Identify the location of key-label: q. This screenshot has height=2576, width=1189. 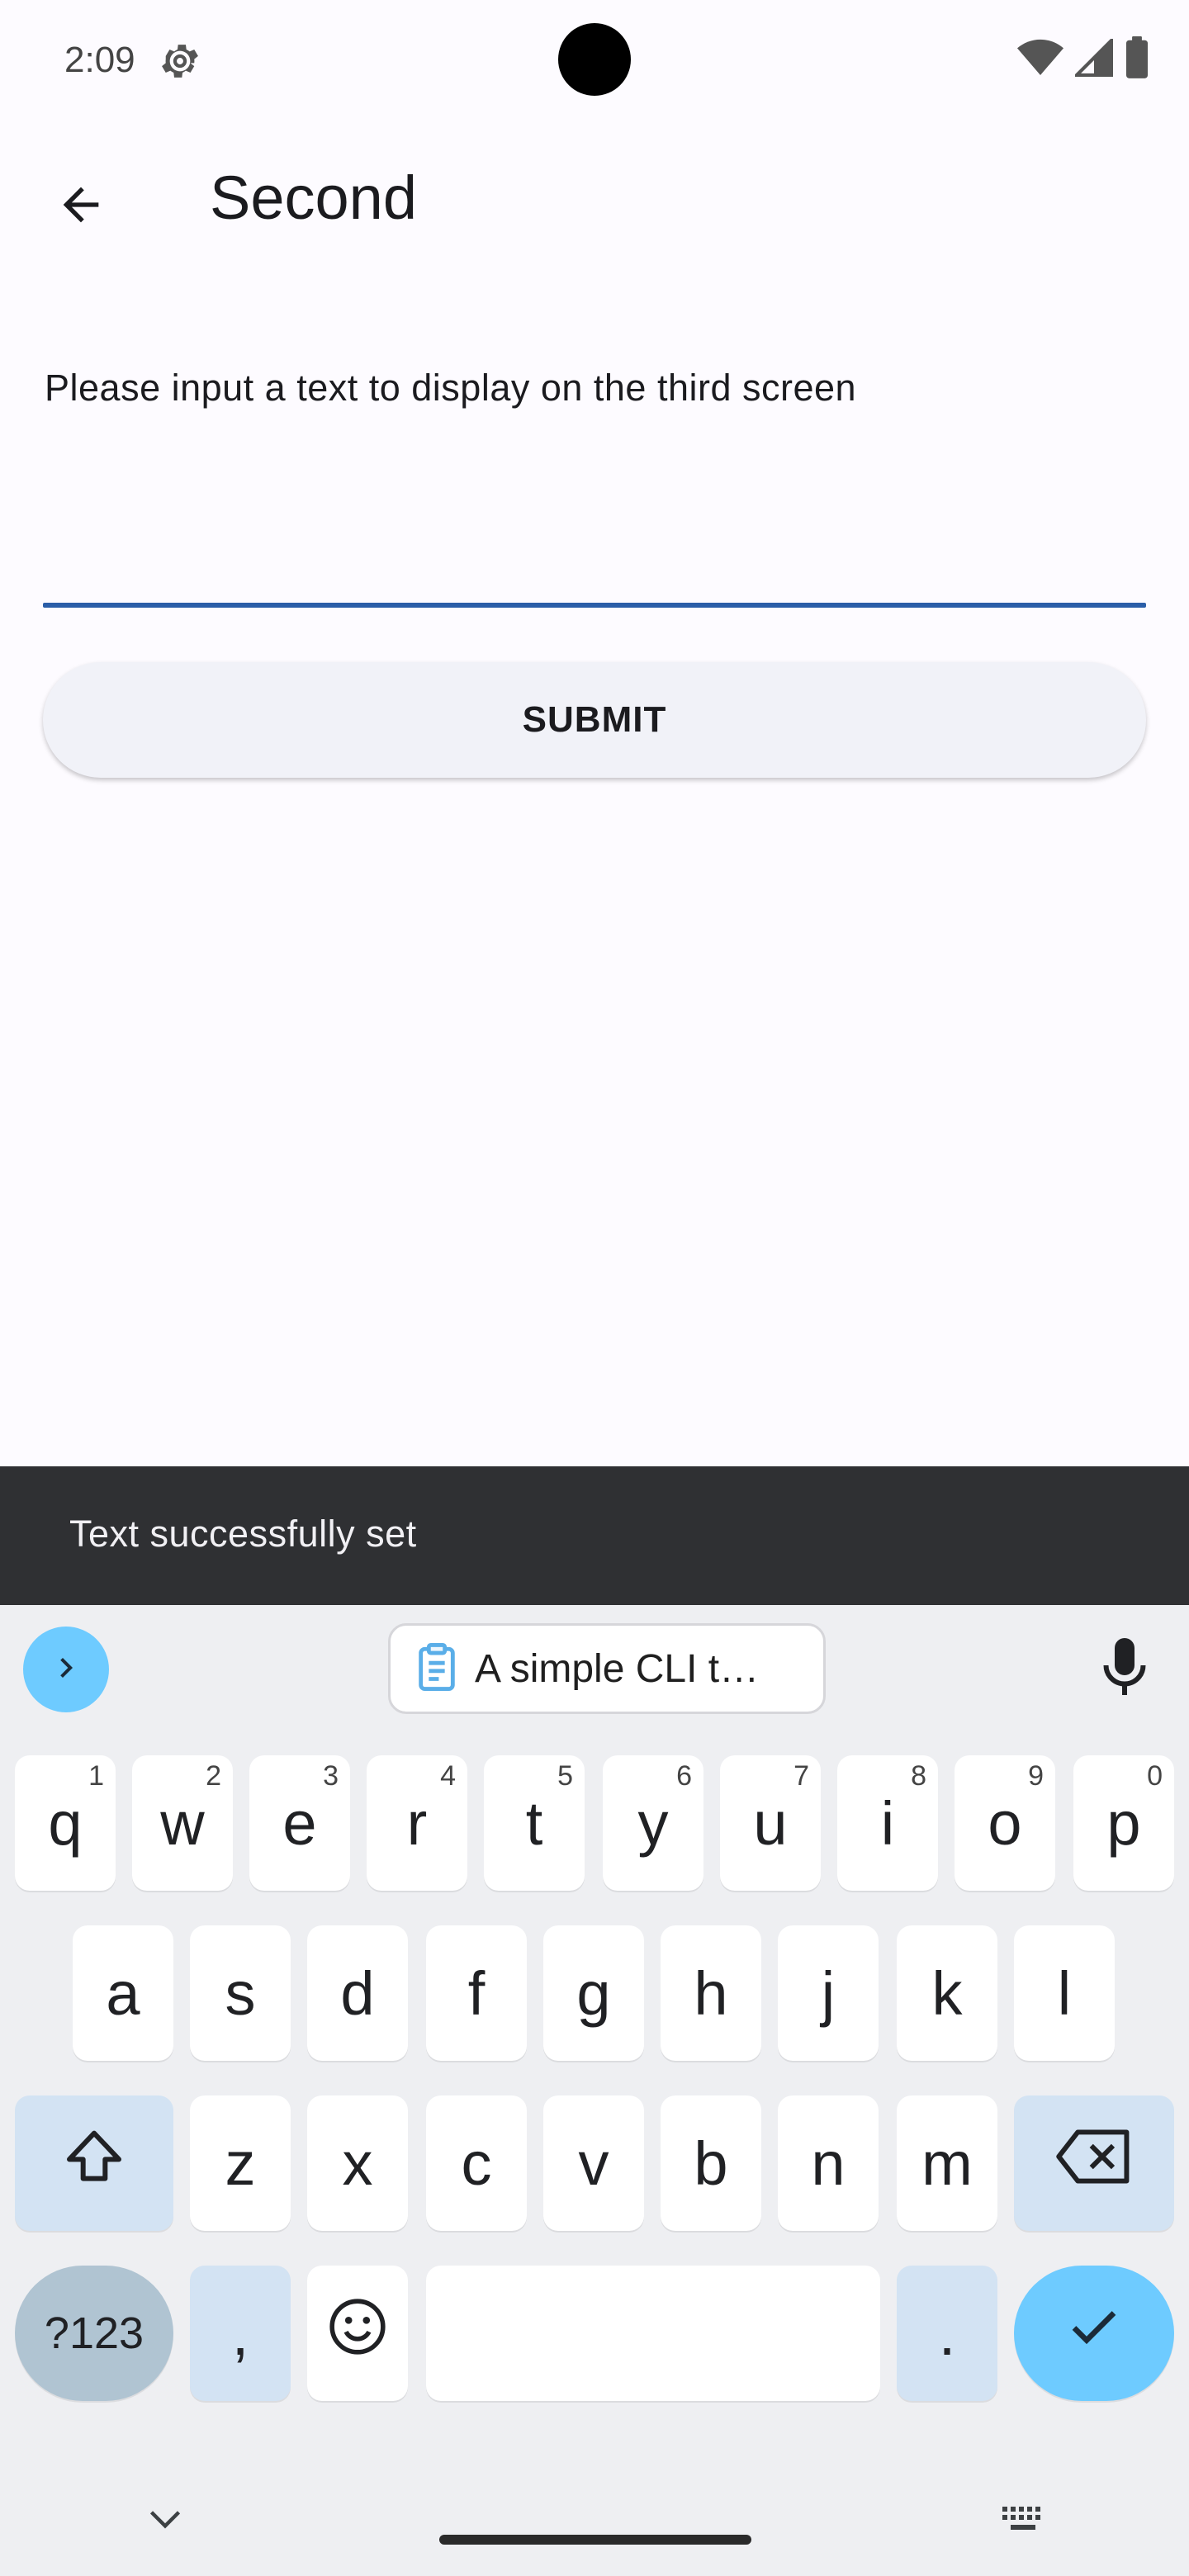
(65, 1823).